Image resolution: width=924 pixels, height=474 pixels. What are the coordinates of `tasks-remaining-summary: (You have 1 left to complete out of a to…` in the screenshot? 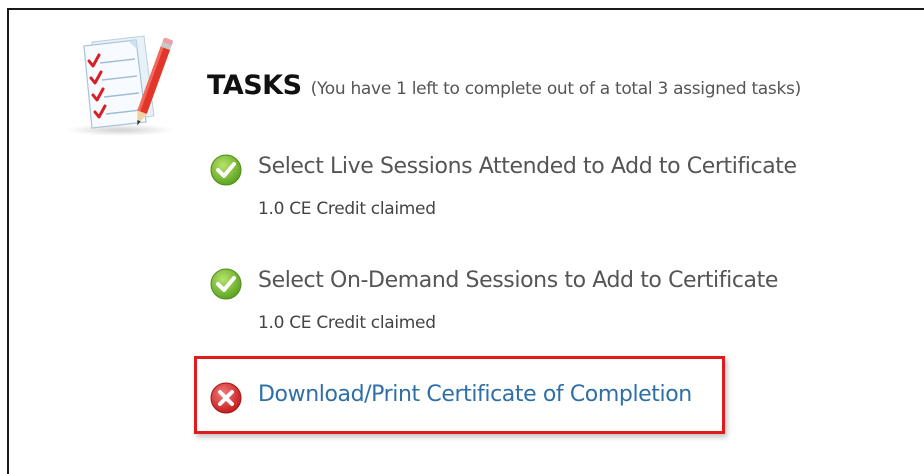 It's located at (556, 89).